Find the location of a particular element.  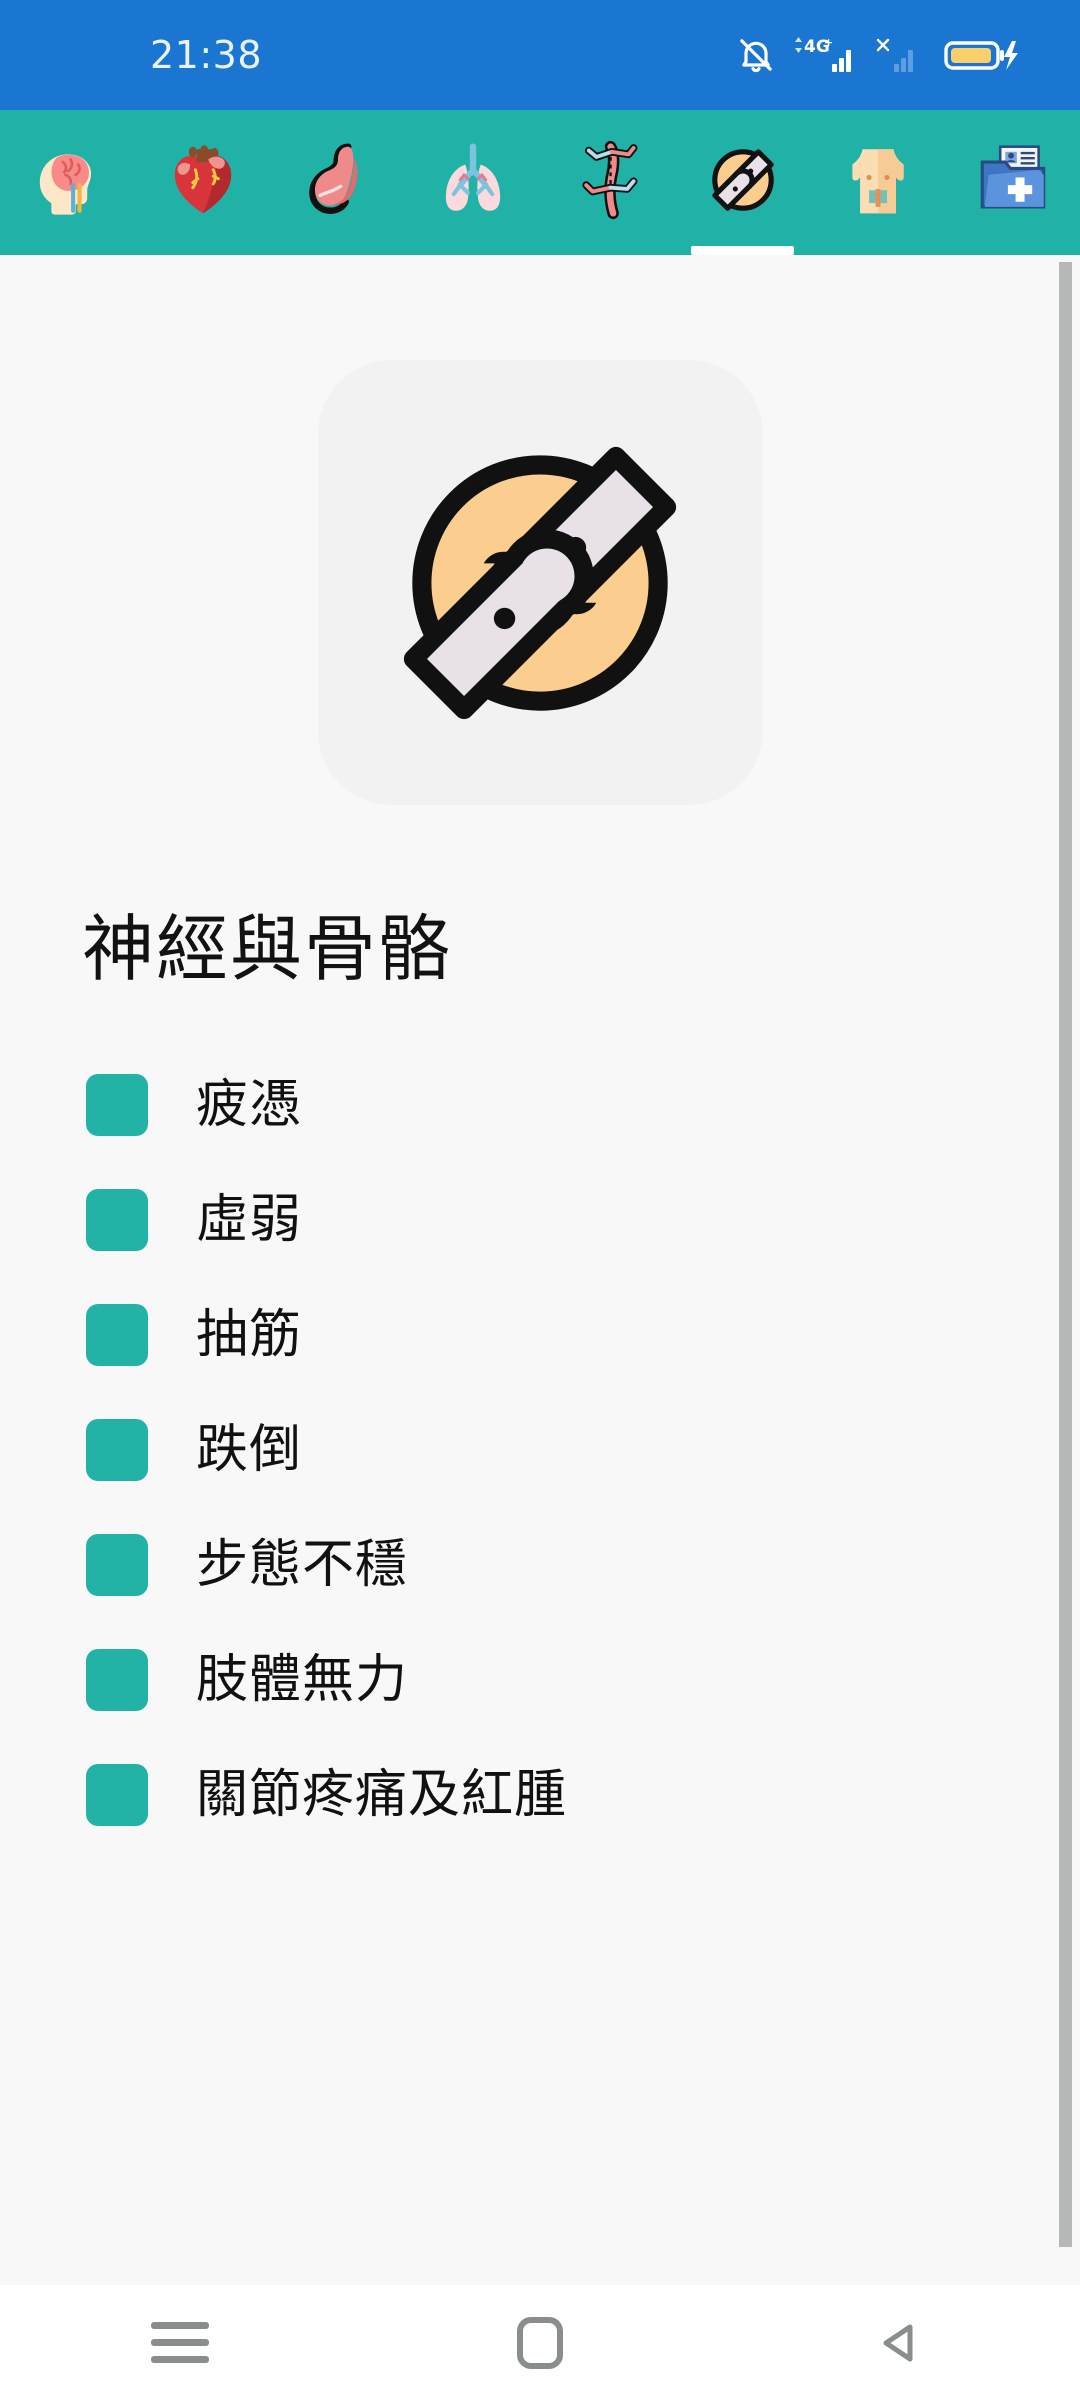

menu-lines-icon is located at coordinates (180, 2342).